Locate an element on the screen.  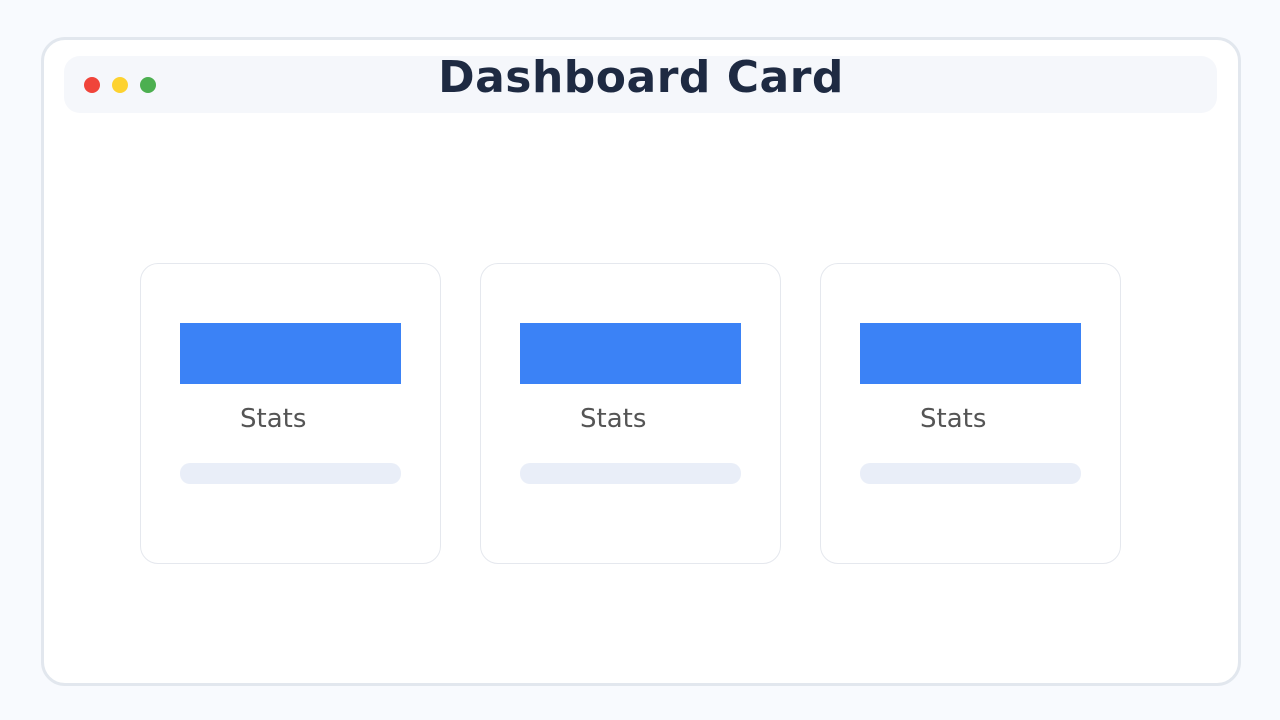
page-title: Dashboard Card is located at coordinates (641, 77).